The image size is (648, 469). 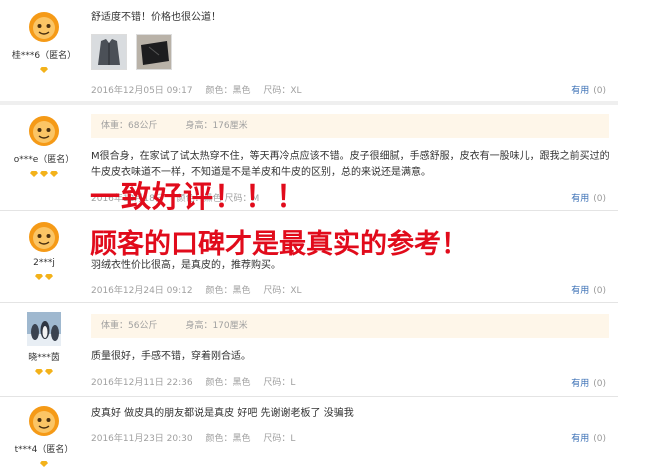 What do you see at coordinates (44, 358) in the screenshot?
I see `user-name: 晓***茵` at bounding box center [44, 358].